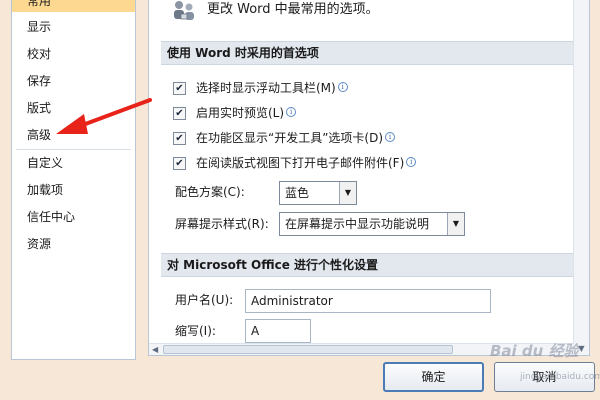 The height and width of the screenshot is (400, 600). What do you see at coordinates (357, 224) in the screenshot?
I see `screentip-style-value: 在屏幕提示中显示功能说明` at bounding box center [357, 224].